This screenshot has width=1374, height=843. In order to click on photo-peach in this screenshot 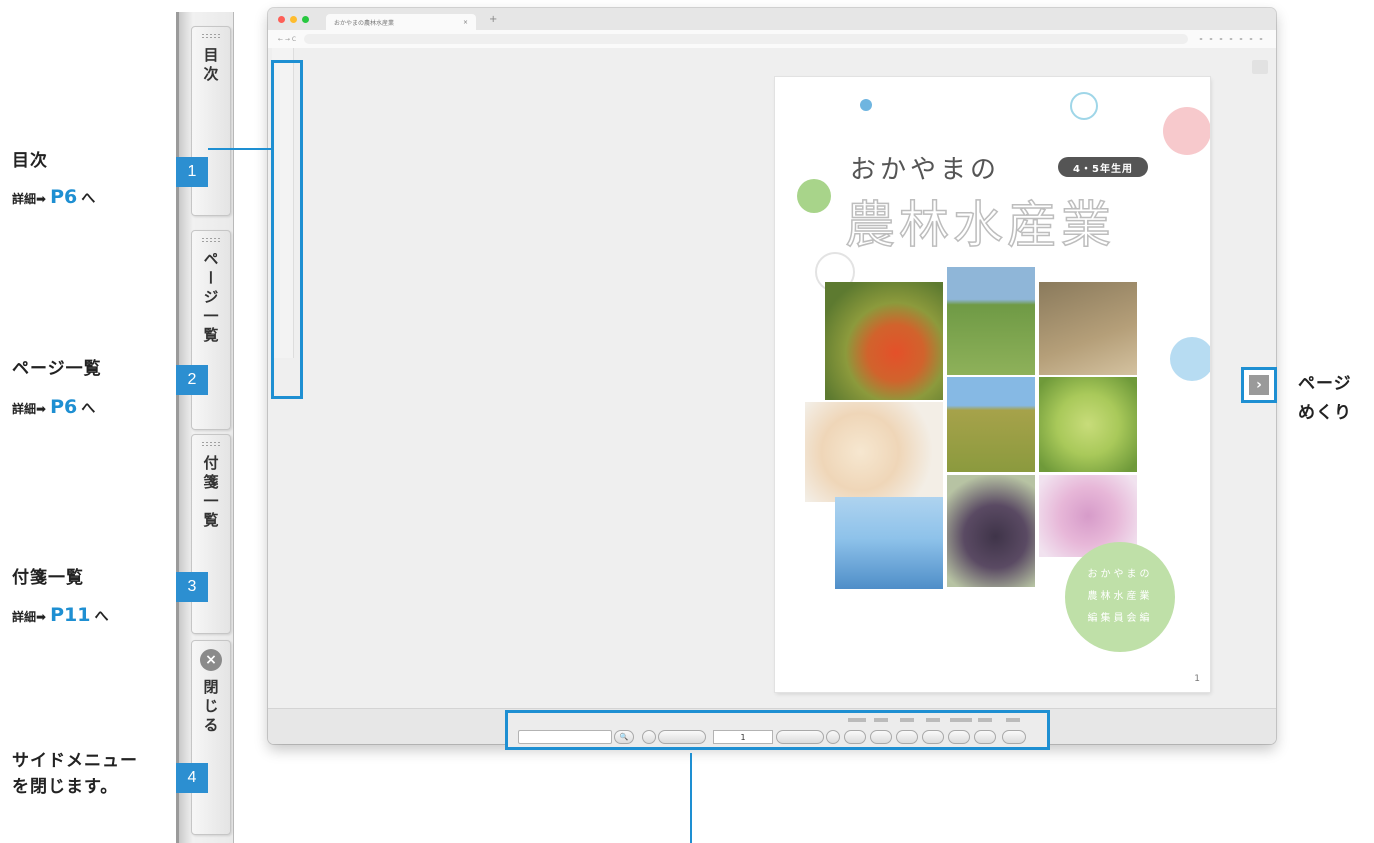, I will do `click(874, 452)`.